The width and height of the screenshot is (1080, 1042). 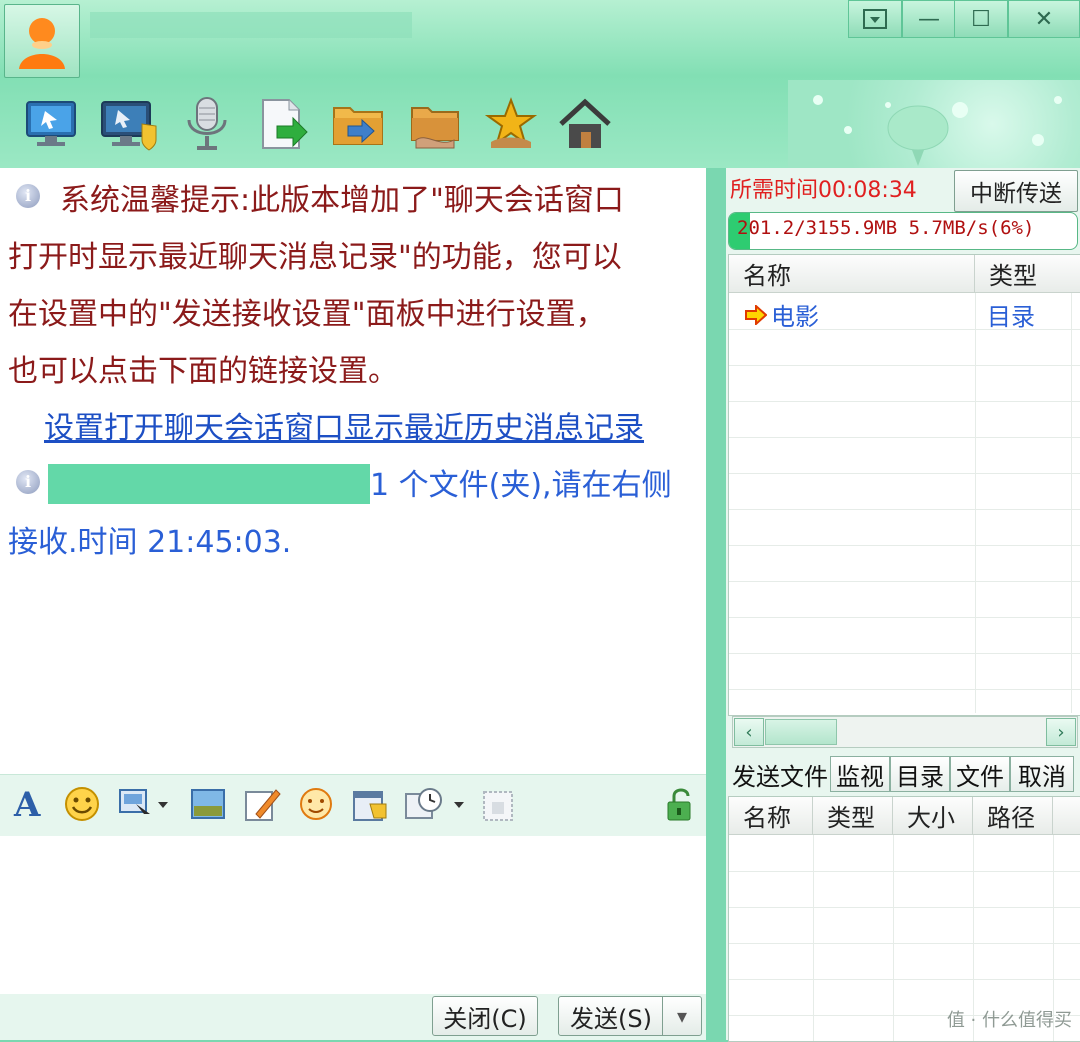 I want to click on handwriting-button, so click(x=262, y=804).